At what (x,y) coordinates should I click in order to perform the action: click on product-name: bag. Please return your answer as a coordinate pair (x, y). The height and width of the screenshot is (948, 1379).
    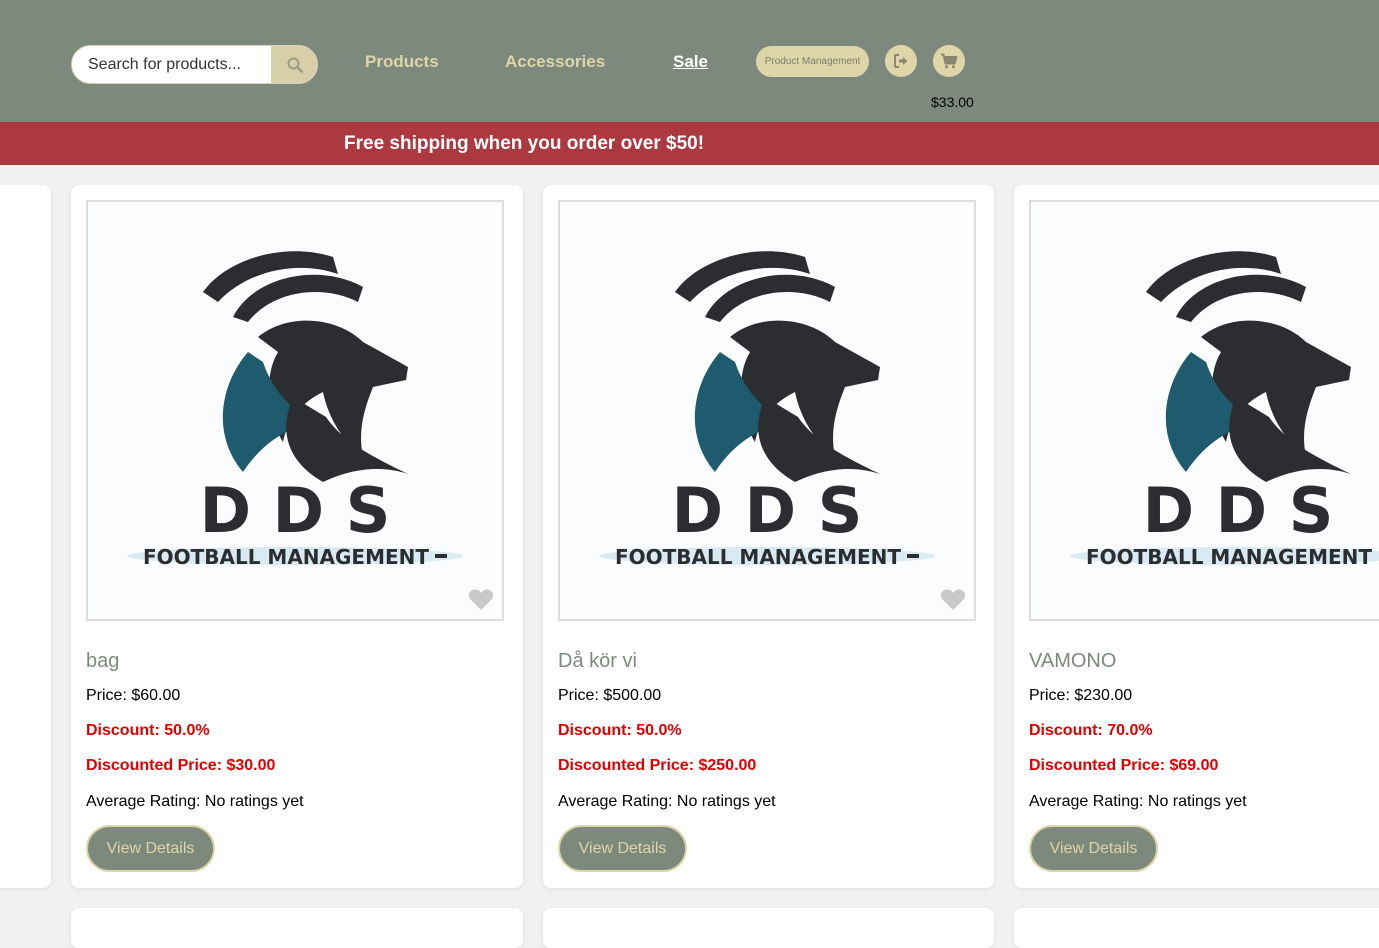
    Looking at the image, I should click on (103, 661).